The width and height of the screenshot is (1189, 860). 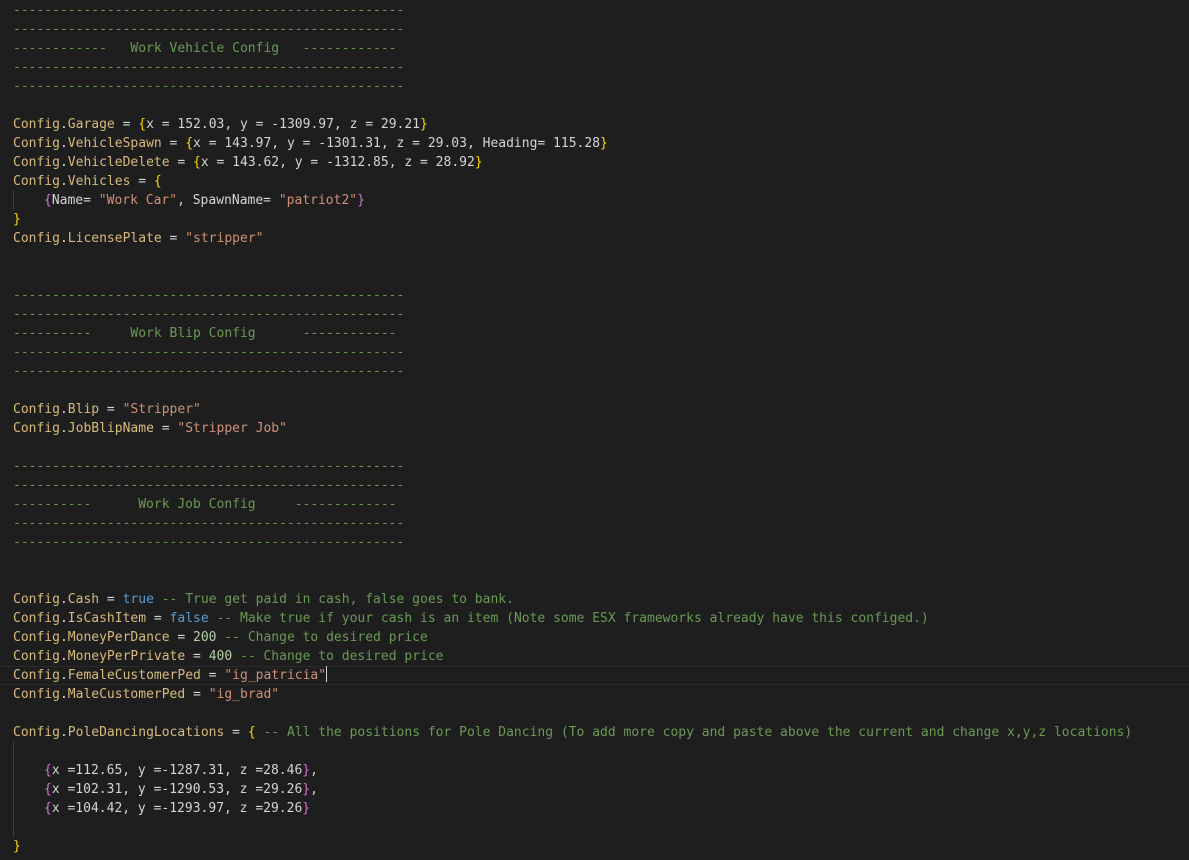 I want to click on table-body: x =102.31, y =-1290.53, z =29.26, so click(x=177, y=789).